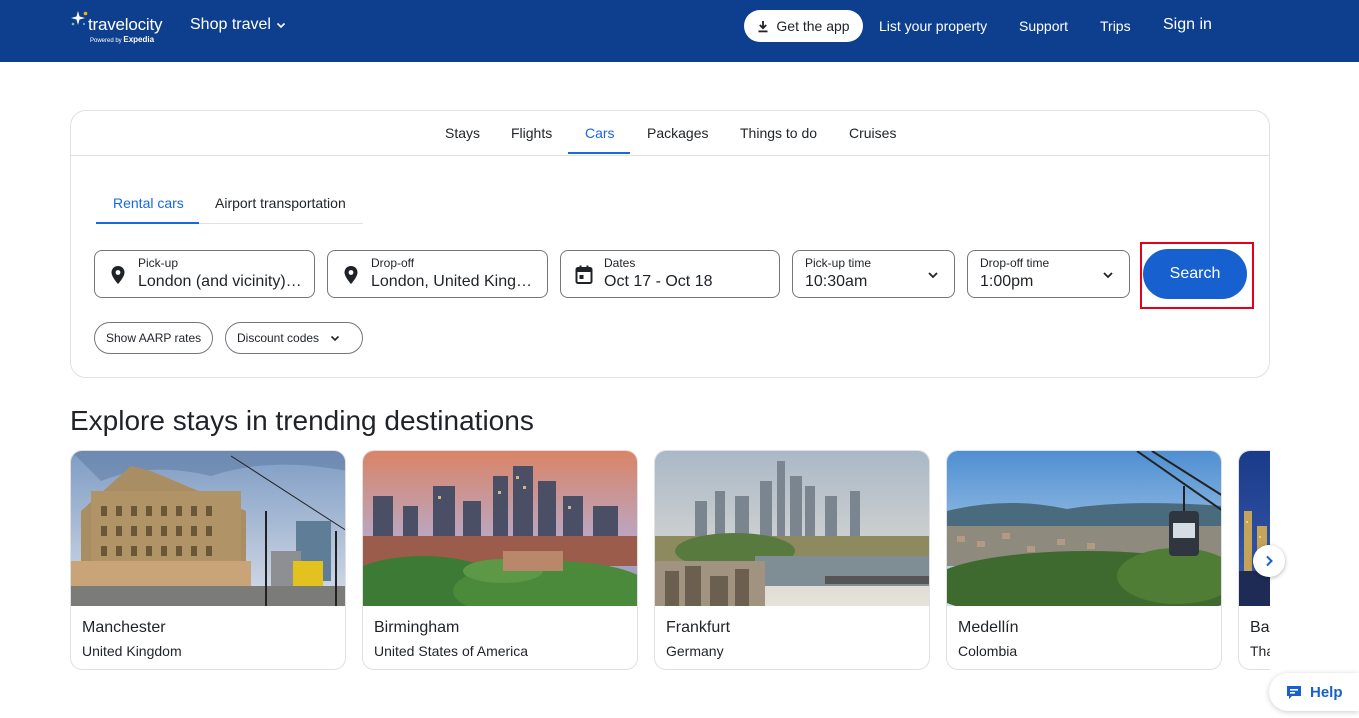 The height and width of the screenshot is (718, 1359). I want to click on shop-travel-label: Shop travel, so click(230, 24).